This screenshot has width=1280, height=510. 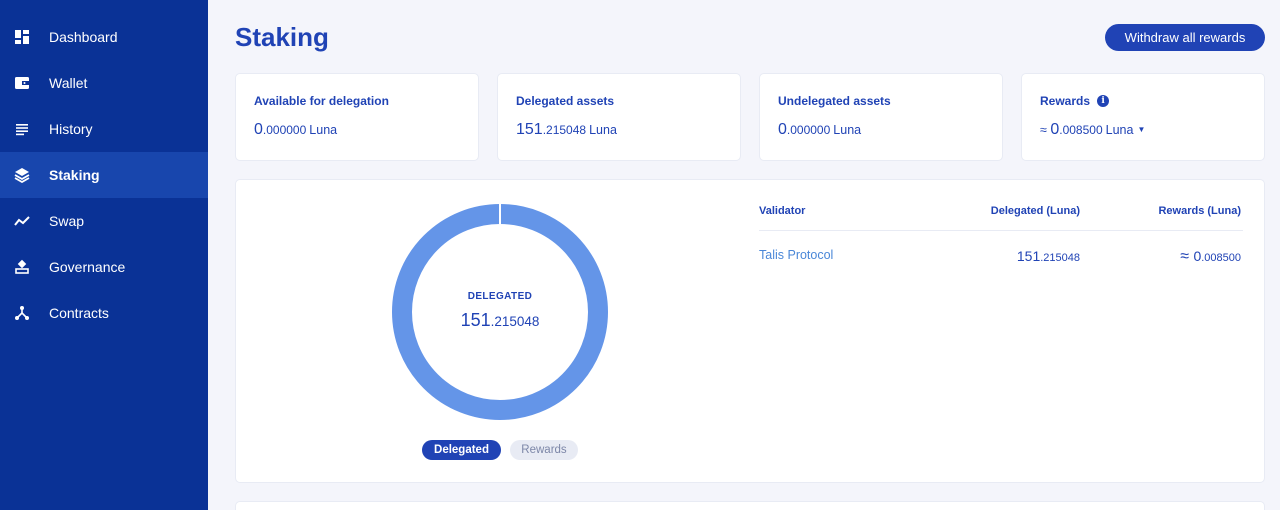 What do you see at coordinates (104, 83) in the screenshot?
I see `sidebar-item-wallet: Wallet` at bounding box center [104, 83].